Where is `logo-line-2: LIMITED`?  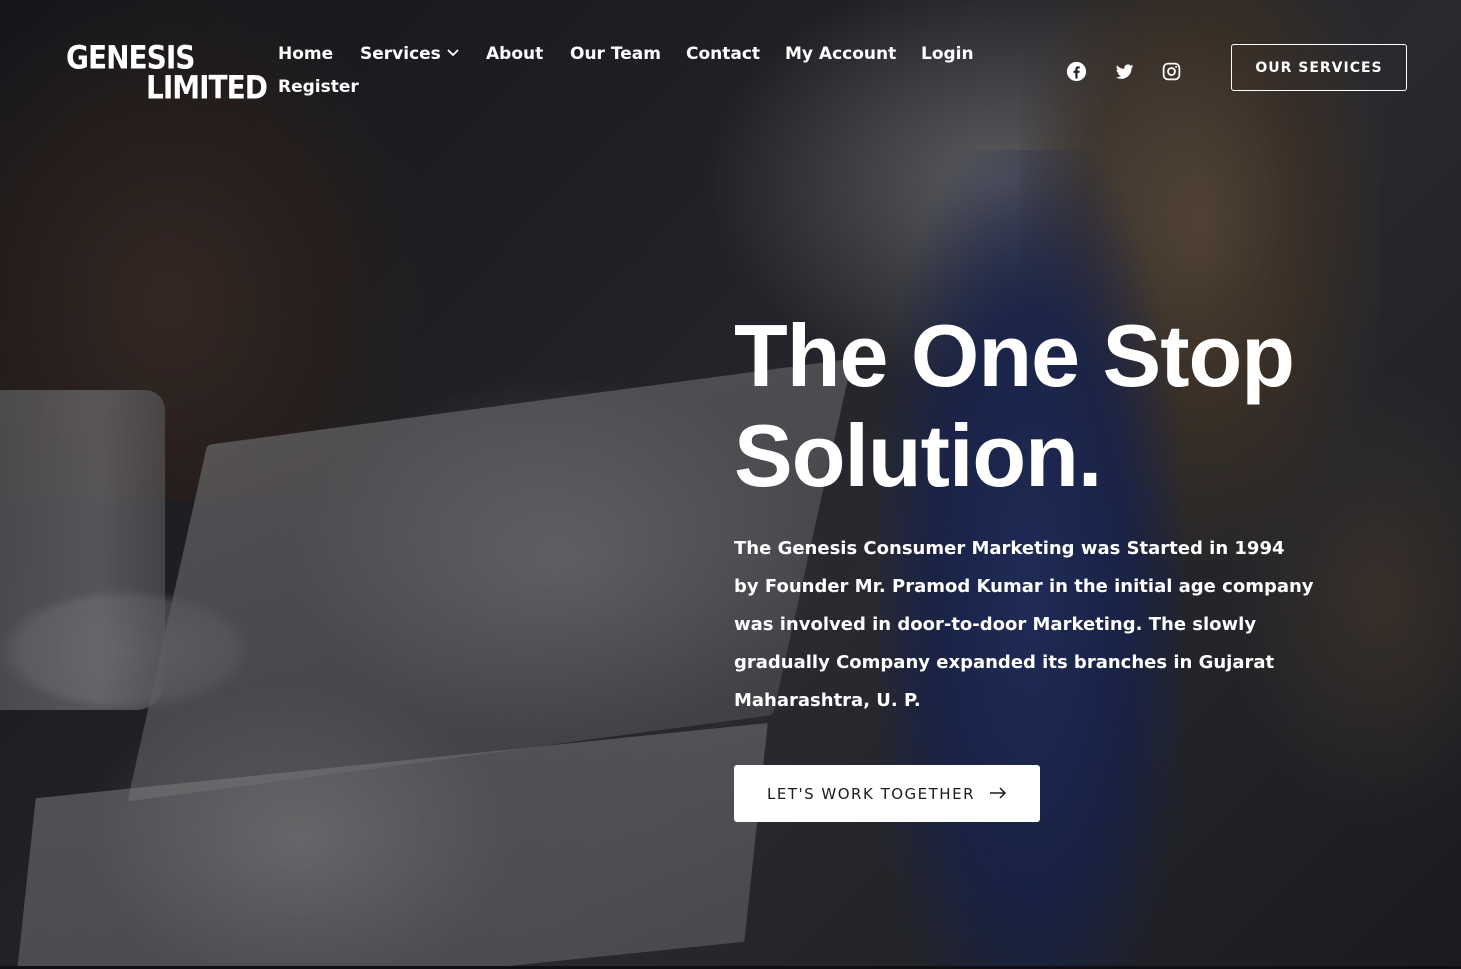
logo-line-2: LIMITED is located at coordinates (207, 87).